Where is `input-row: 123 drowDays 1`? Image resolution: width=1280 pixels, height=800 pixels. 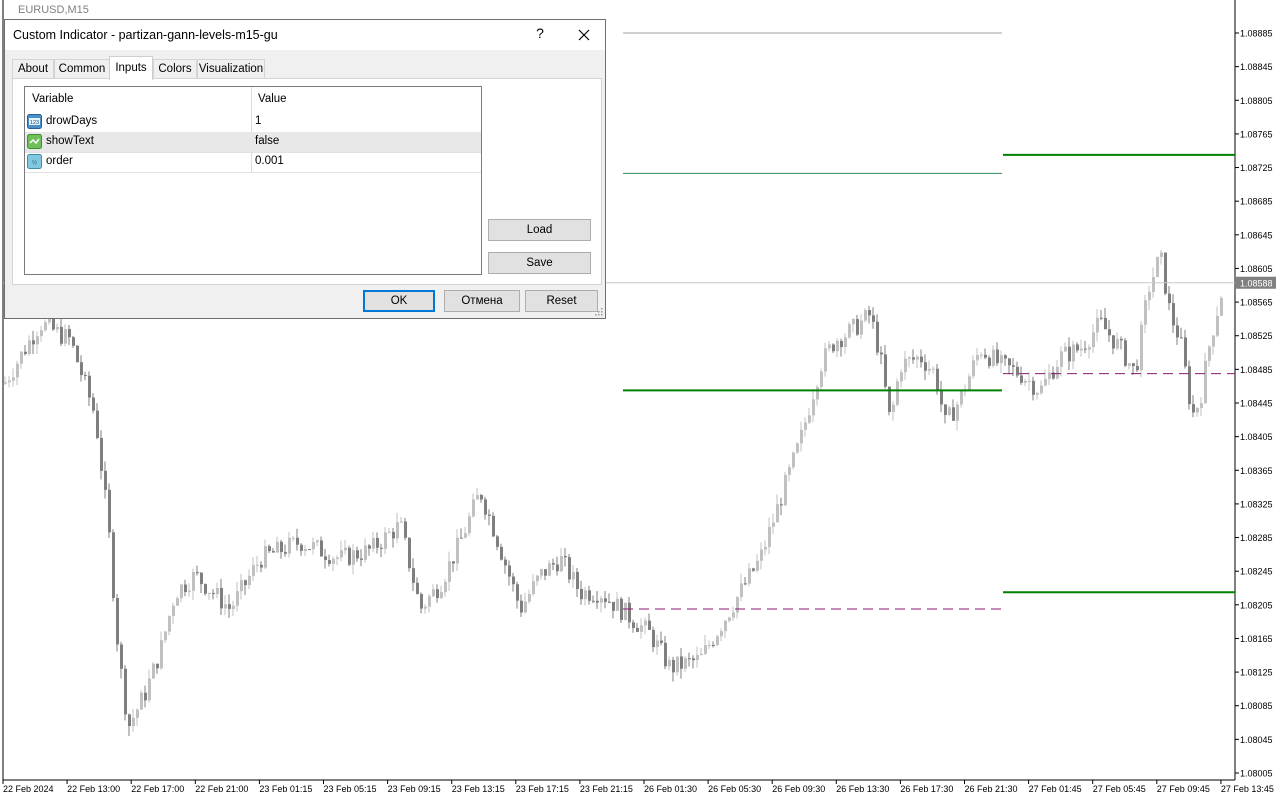
input-row: 123 drowDays 1 is located at coordinates (253, 122).